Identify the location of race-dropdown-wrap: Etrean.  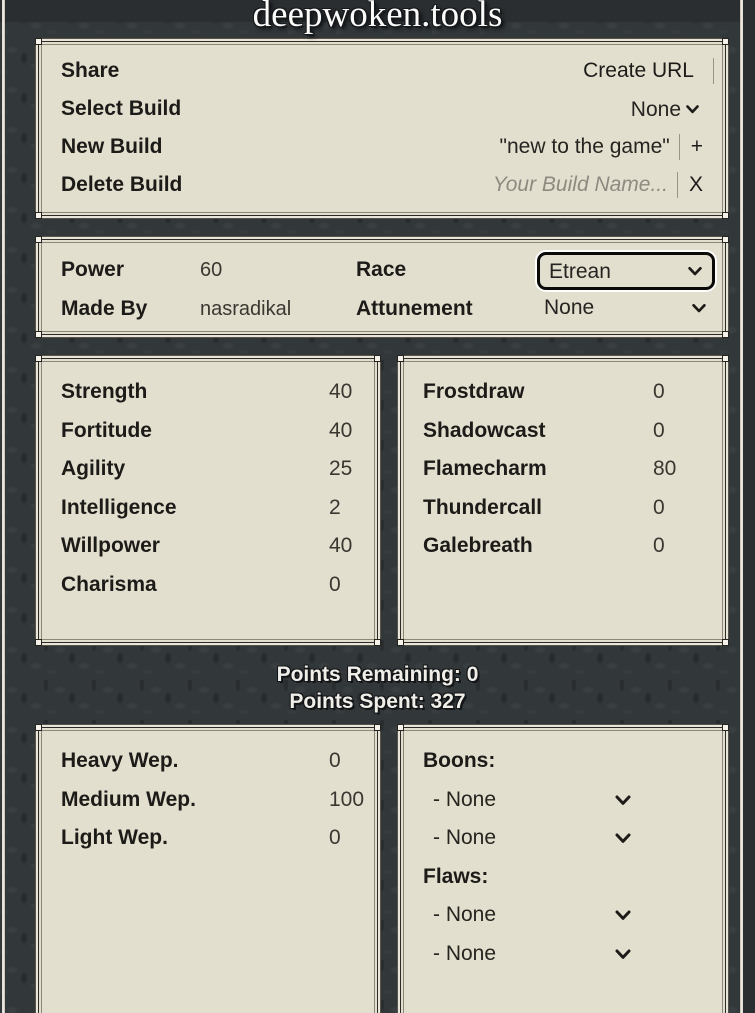
(626, 271).